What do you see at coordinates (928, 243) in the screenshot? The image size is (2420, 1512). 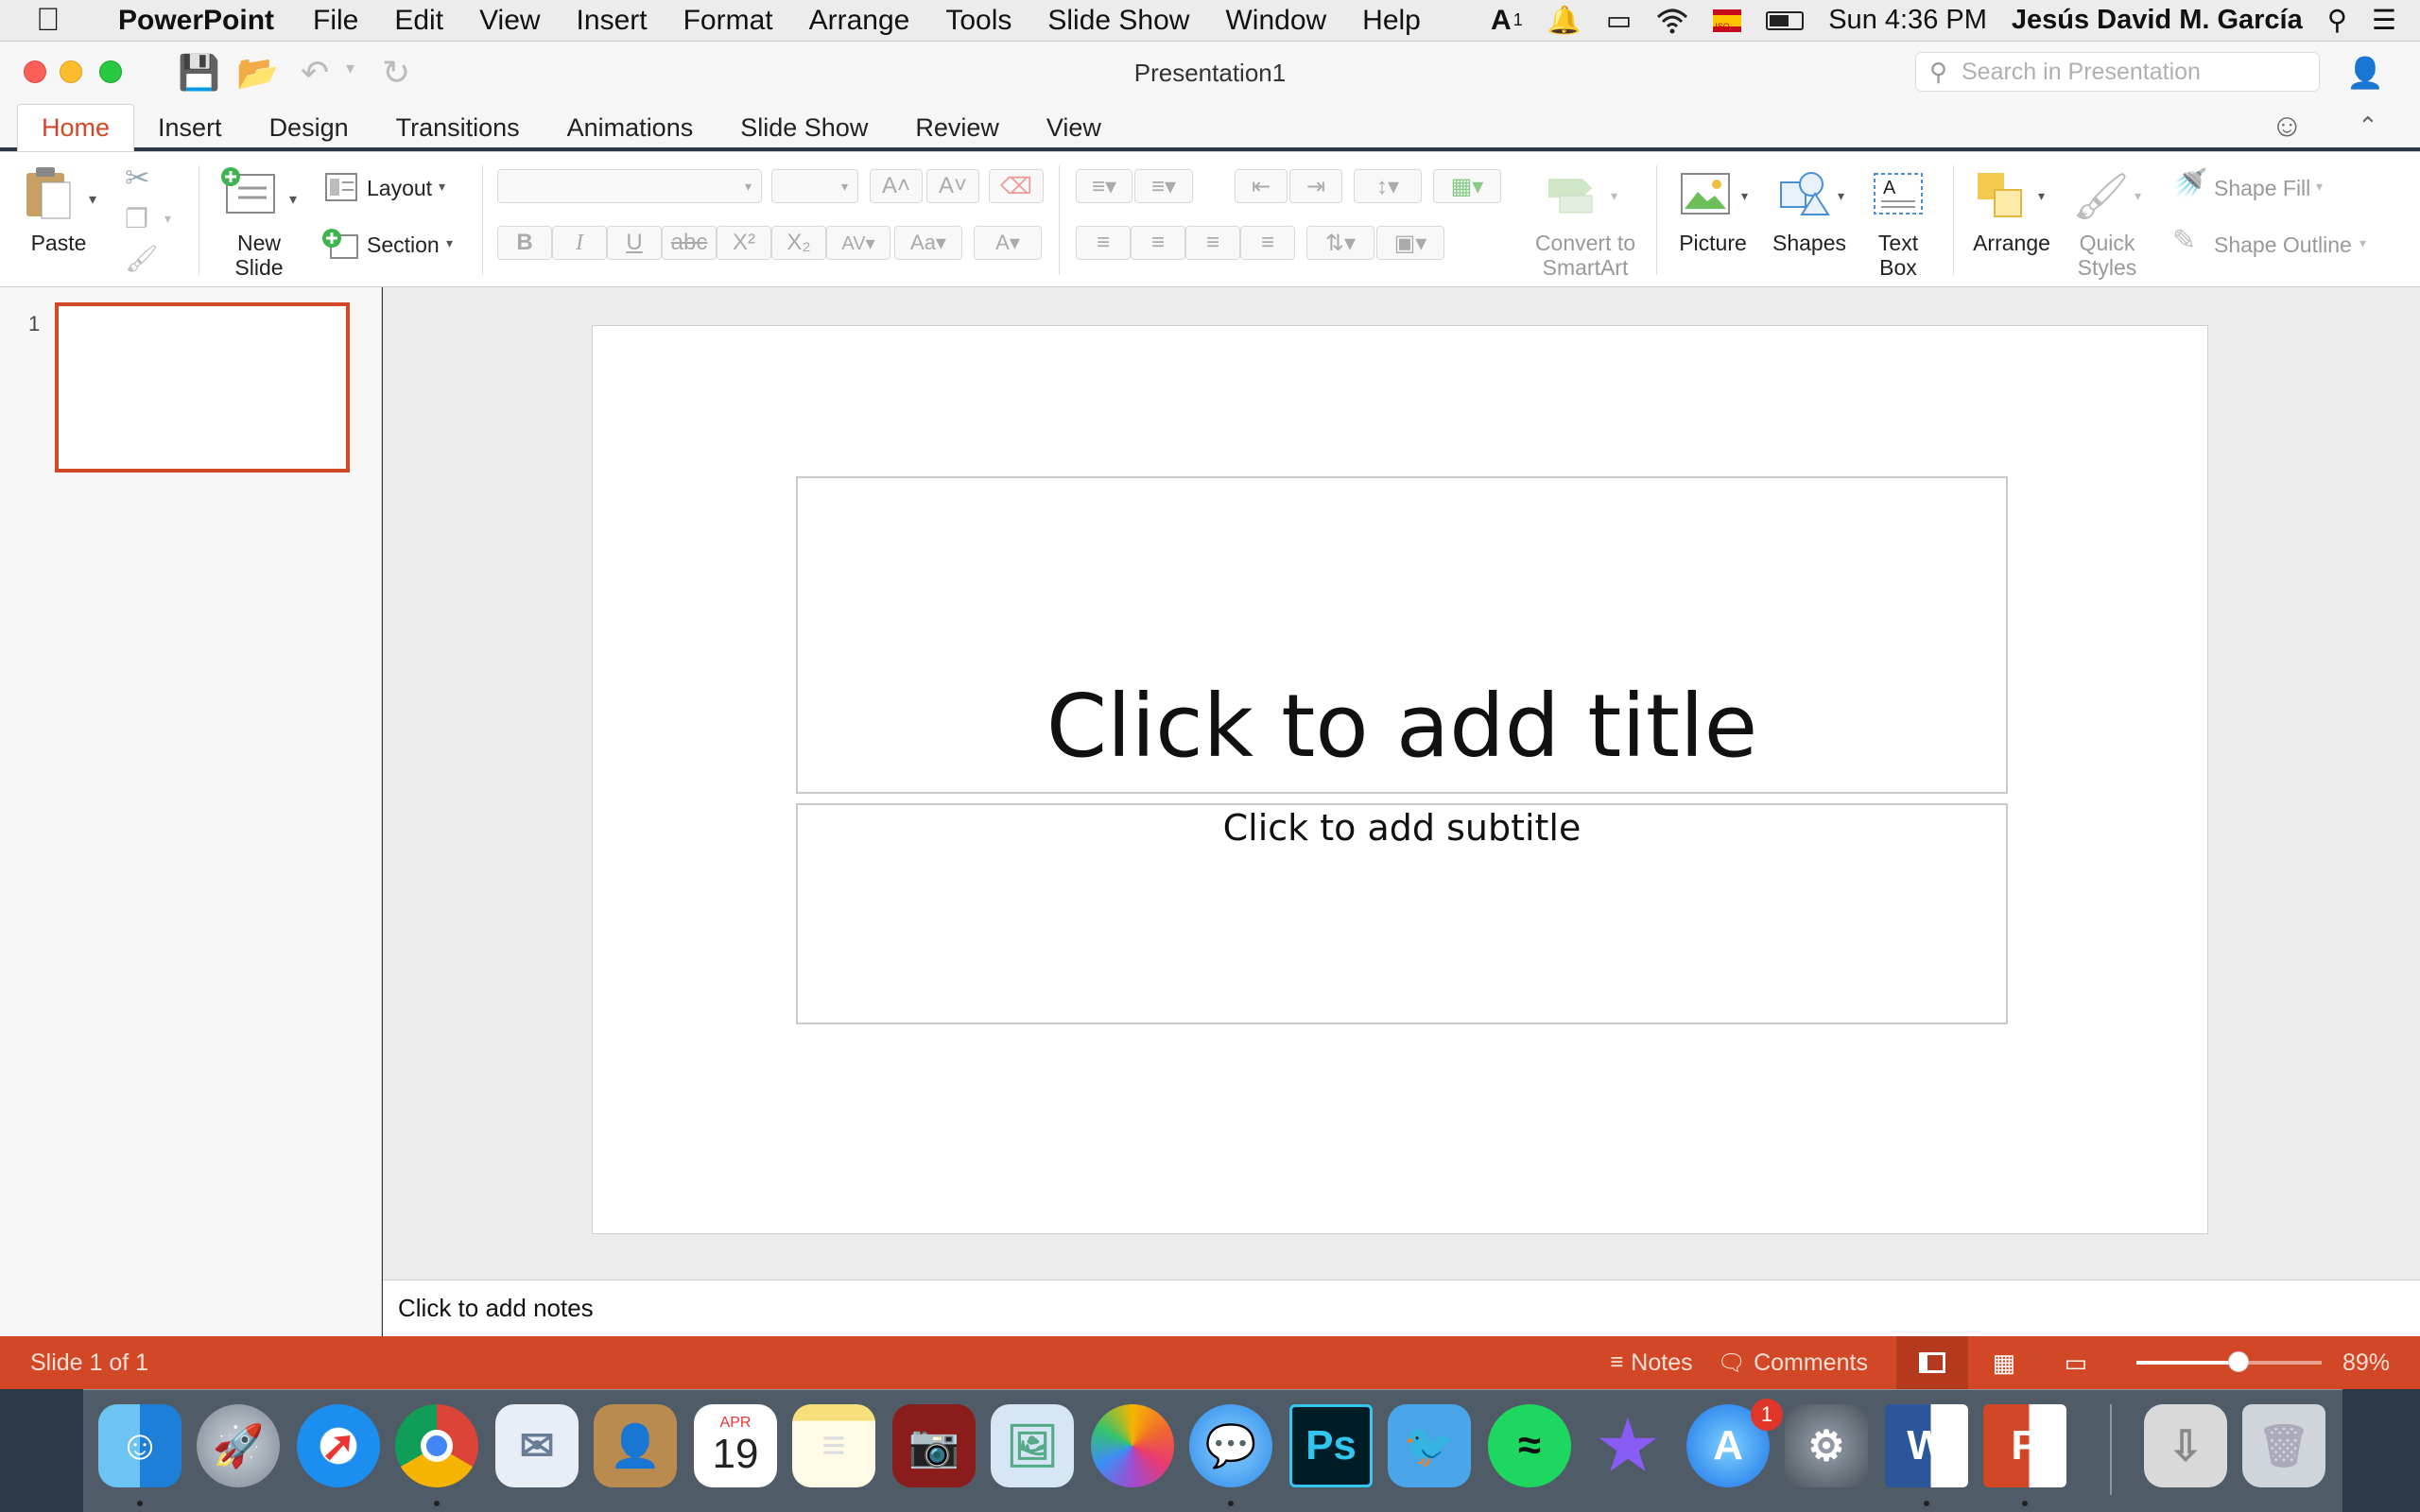 I see `change-case-icon: Aa▾` at bounding box center [928, 243].